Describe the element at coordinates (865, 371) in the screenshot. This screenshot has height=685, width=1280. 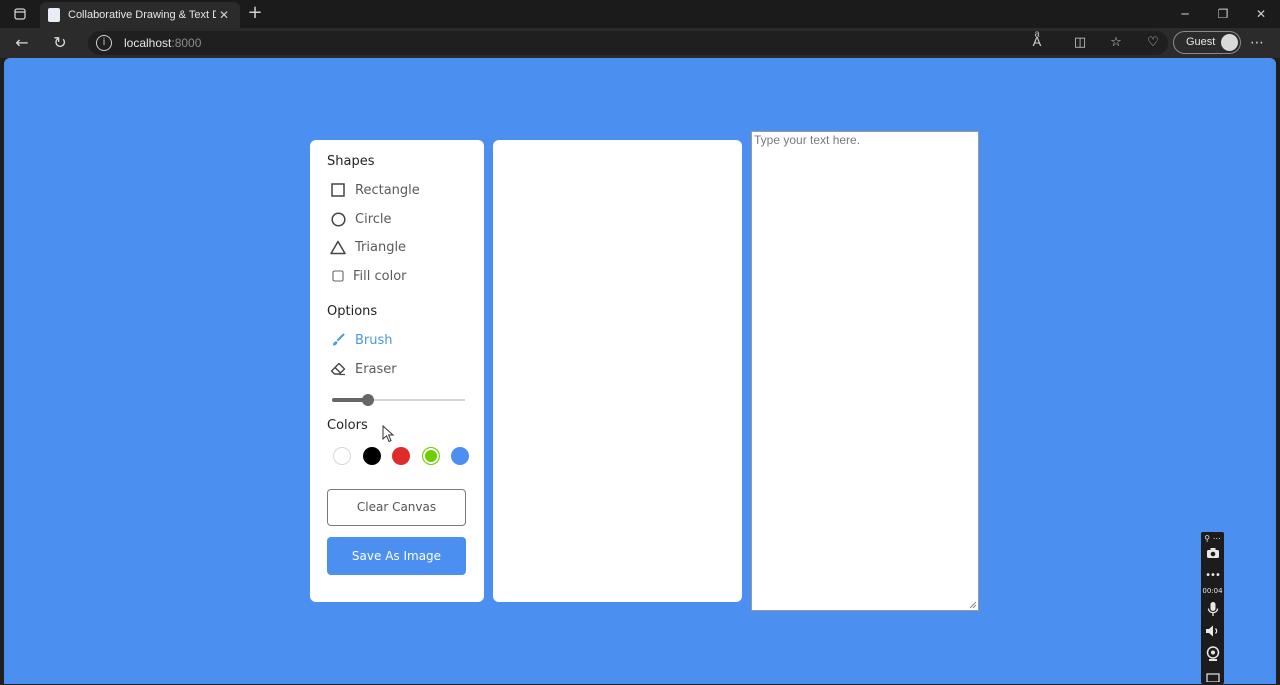
I see `text-editor: Type your text here.` at that location.